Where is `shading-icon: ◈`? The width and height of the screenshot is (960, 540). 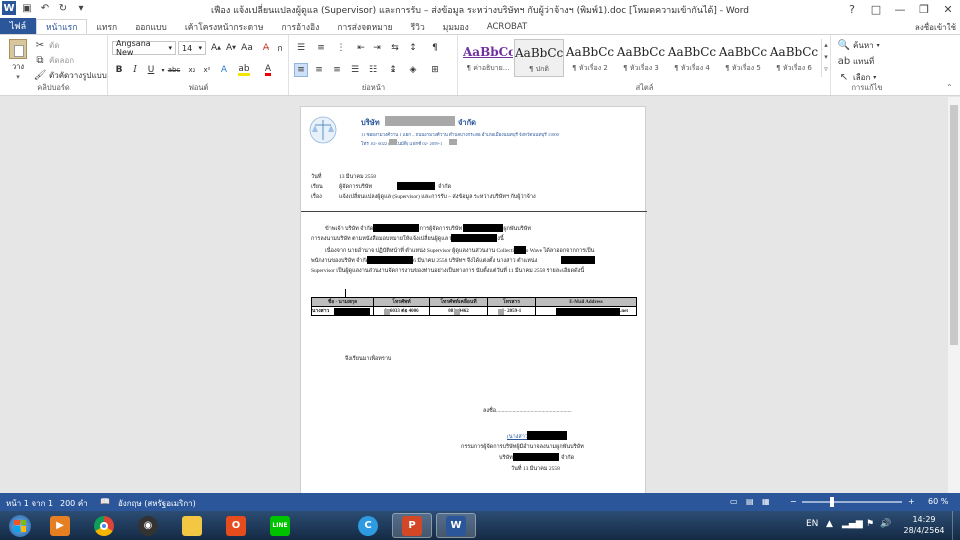 shading-icon: ◈ is located at coordinates (413, 70).